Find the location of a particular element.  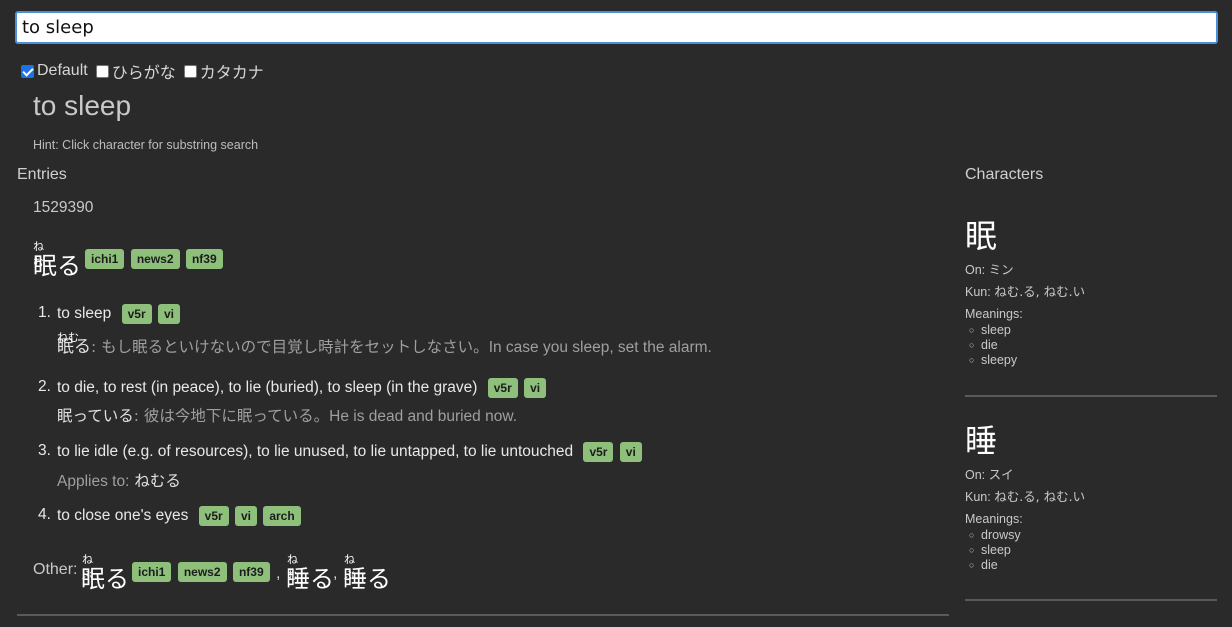

sense-gloss: to sleep v5r vi is located at coordinates (119, 314).